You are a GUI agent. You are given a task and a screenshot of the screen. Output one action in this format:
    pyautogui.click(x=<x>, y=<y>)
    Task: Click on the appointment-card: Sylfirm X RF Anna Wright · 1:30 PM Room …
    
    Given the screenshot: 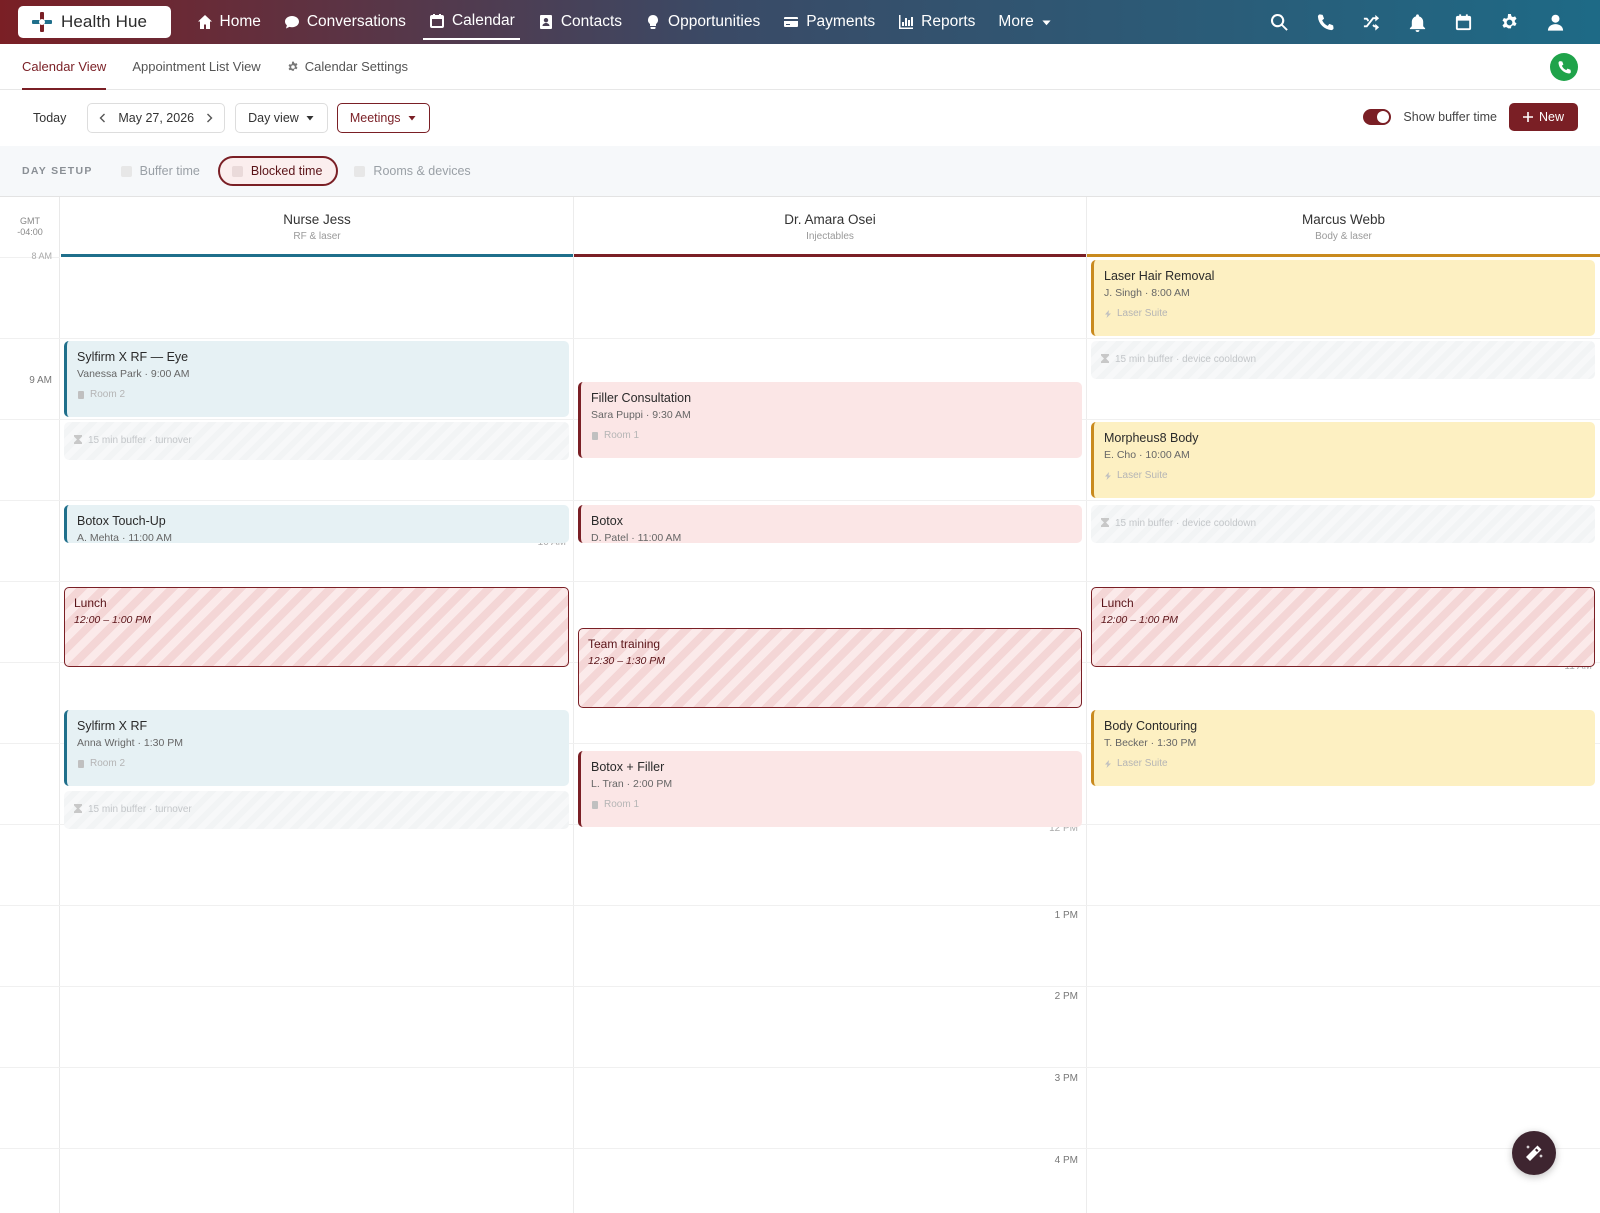 What is the action you would take?
    pyautogui.click(x=316, y=748)
    